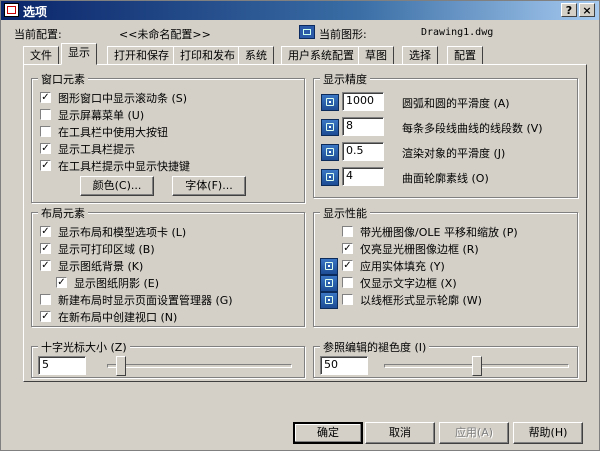 This screenshot has width=600, height=451. I want to click on apply-button-label: 应用(A), so click(474, 432).